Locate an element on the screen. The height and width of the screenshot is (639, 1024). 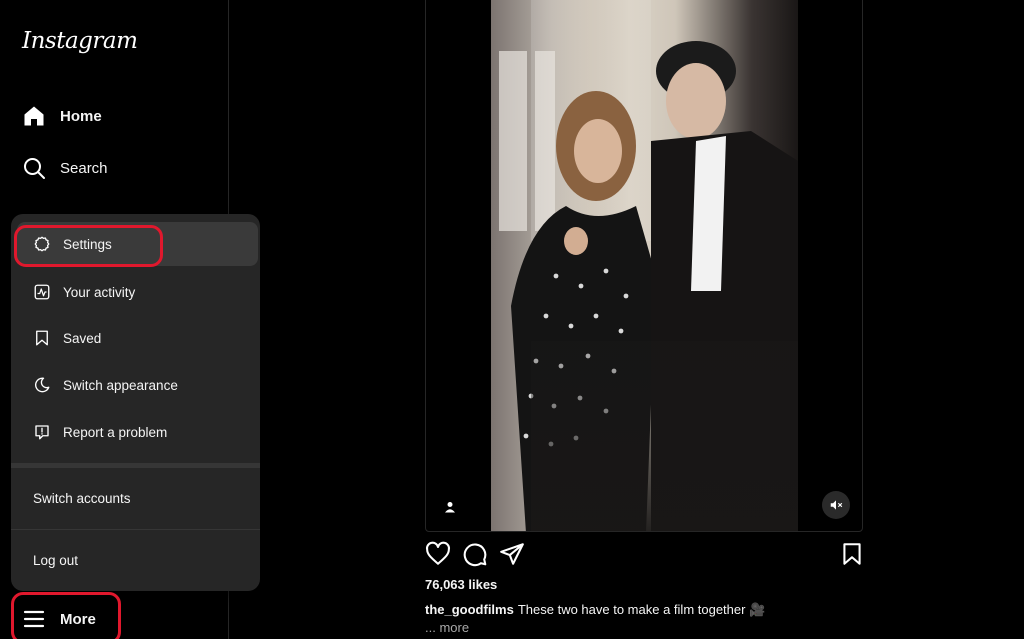
like-heart-icon is located at coordinates (438, 554).